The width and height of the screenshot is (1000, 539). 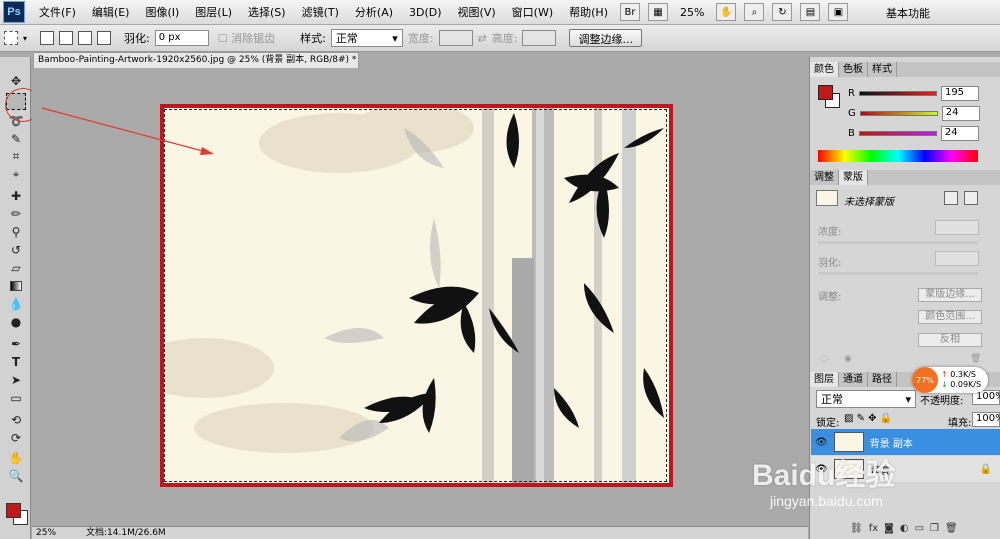 What do you see at coordinates (16, 267) in the screenshot?
I see `eraser-tool-icon: ▱` at bounding box center [16, 267].